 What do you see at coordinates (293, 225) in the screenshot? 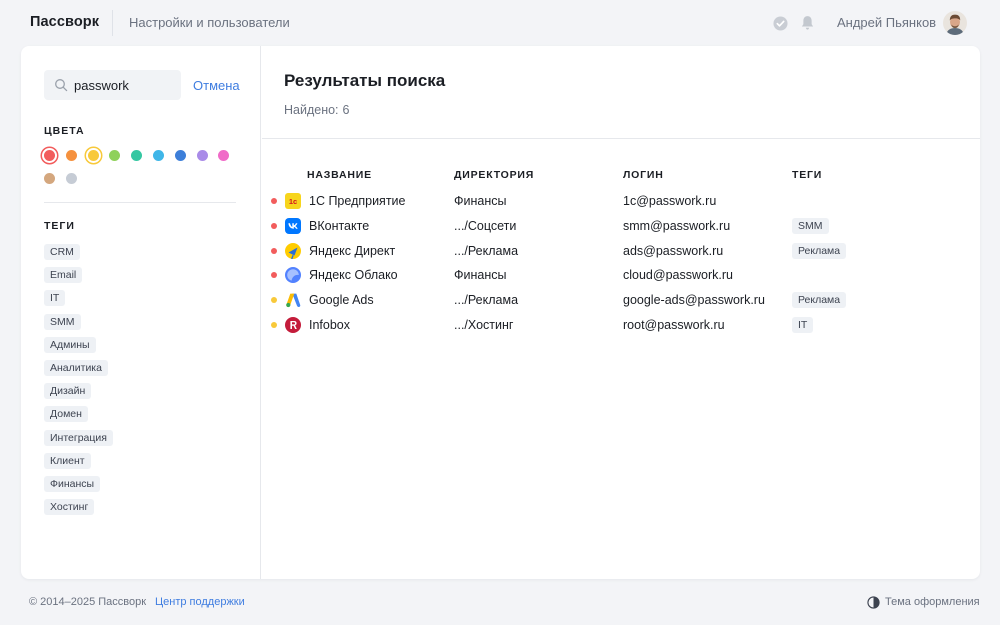
I see `vk-icon` at bounding box center [293, 225].